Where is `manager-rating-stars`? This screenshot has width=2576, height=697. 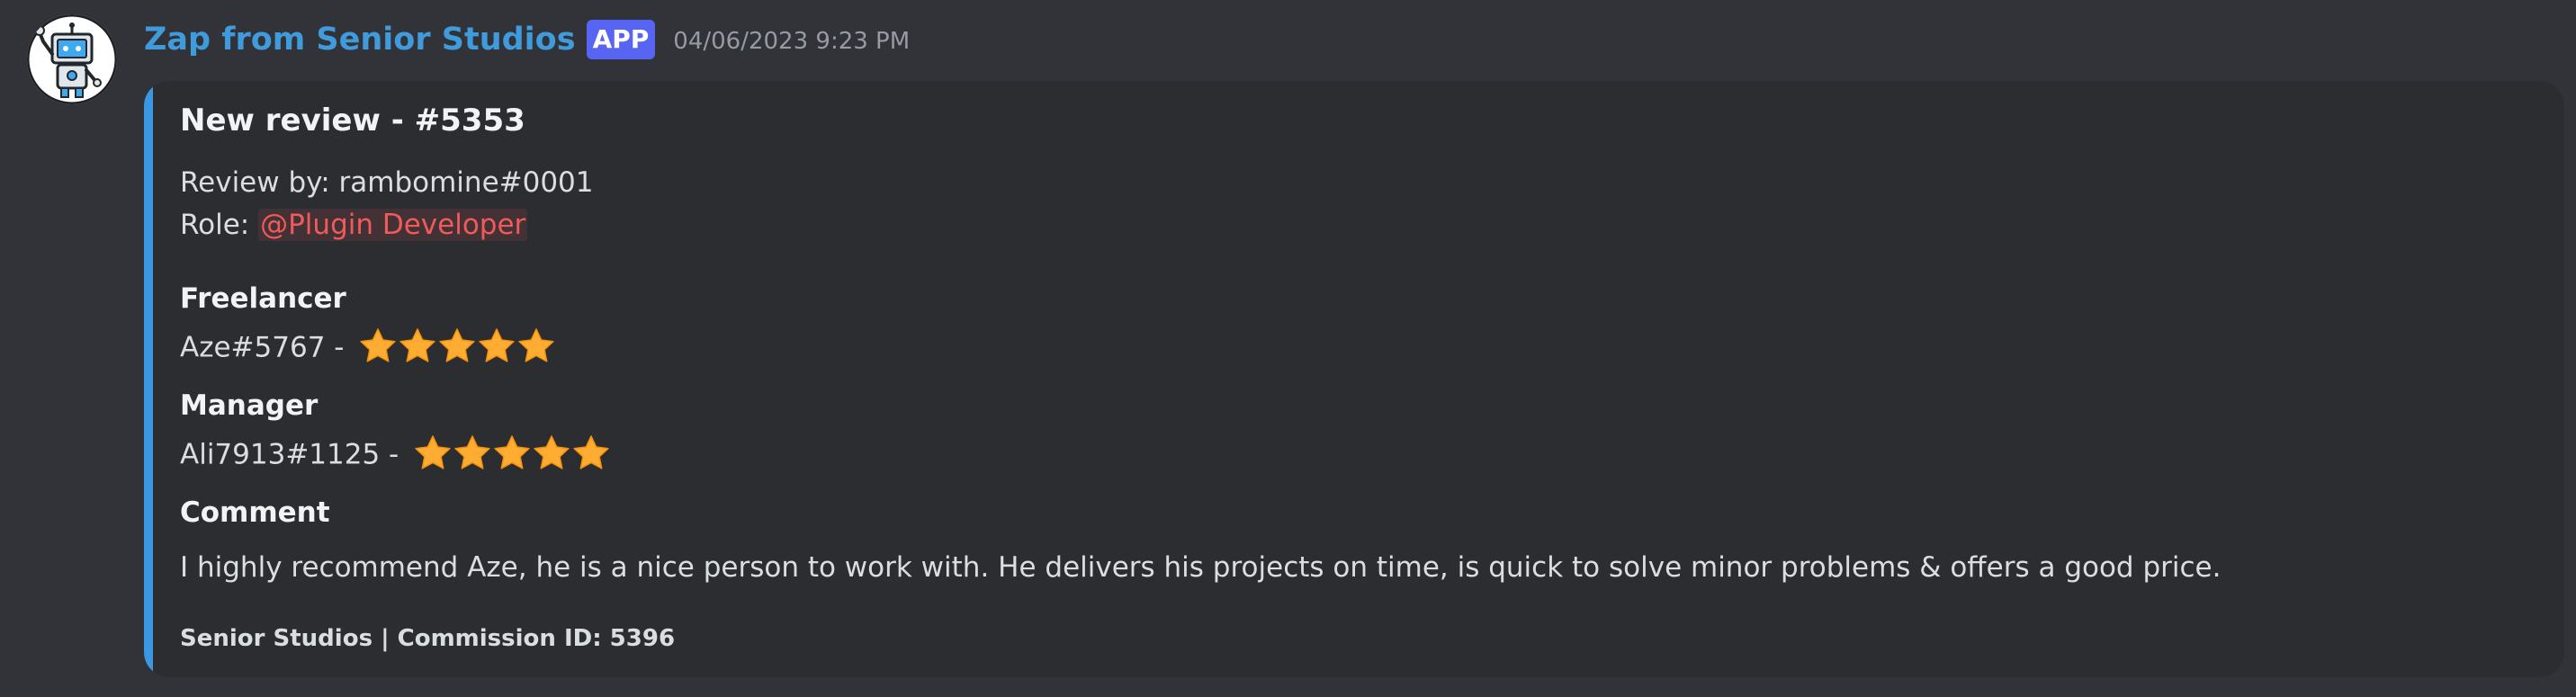
manager-rating-stars is located at coordinates (512, 453).